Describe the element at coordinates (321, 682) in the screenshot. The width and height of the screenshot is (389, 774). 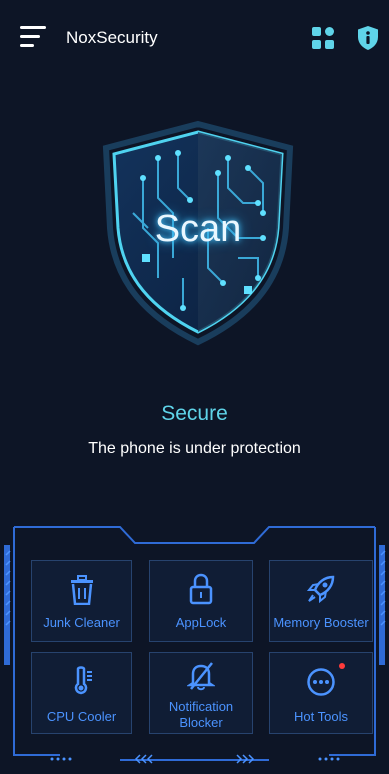
I see `more-dots-icon` at that location.